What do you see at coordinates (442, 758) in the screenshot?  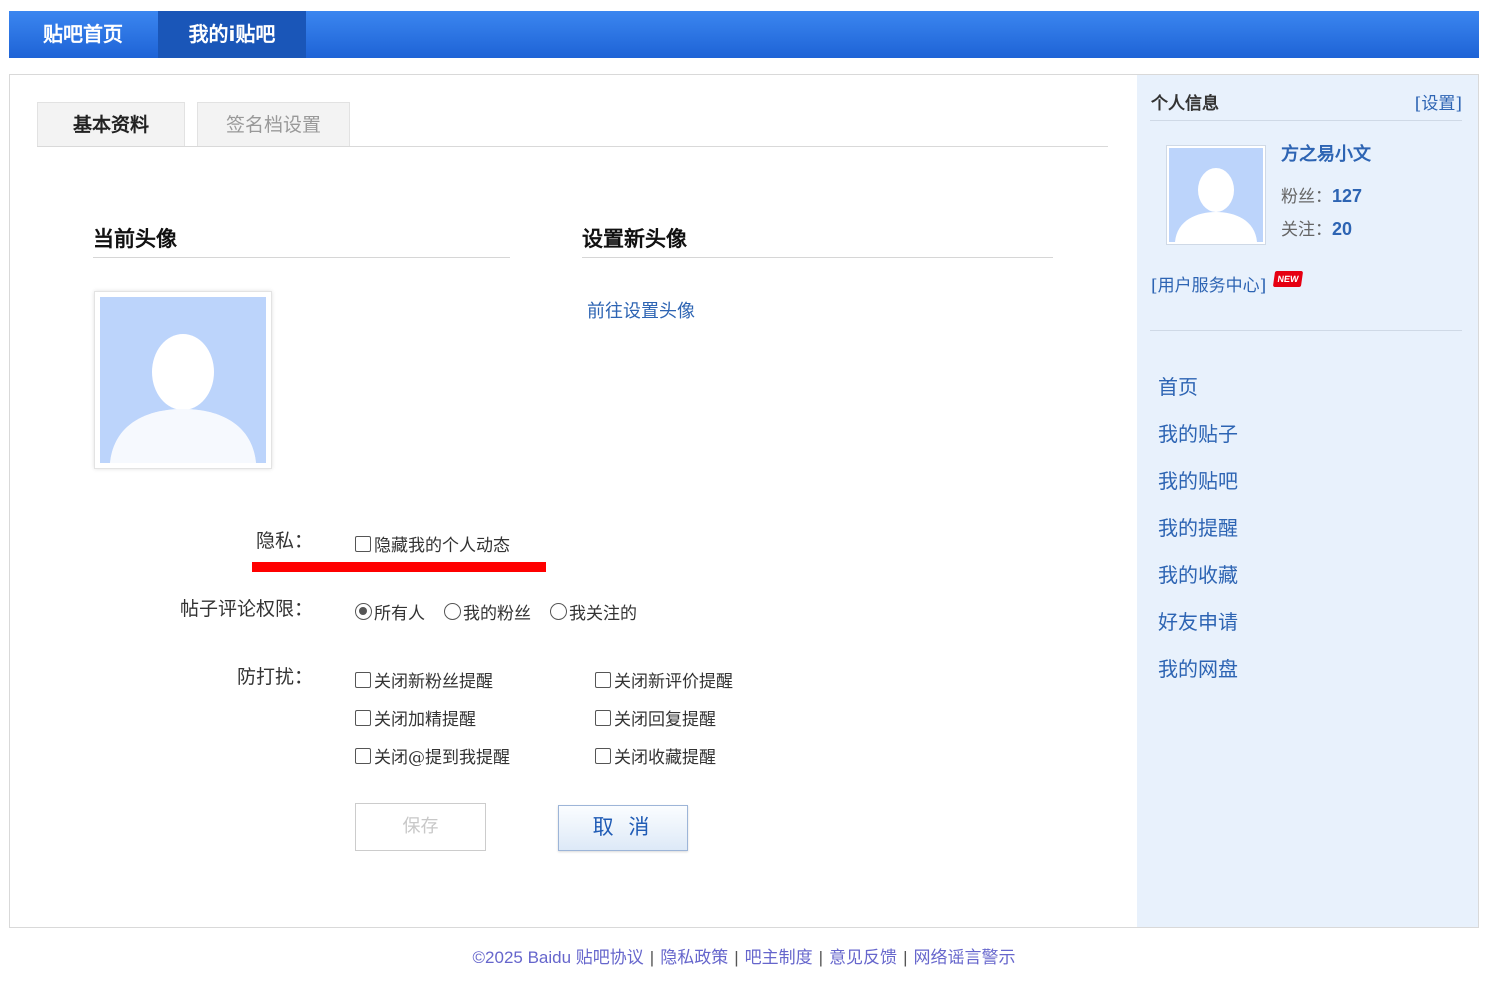 I see `dnd-mention-text: 关闭@提到我提醒` at bounding box center [442, 758].